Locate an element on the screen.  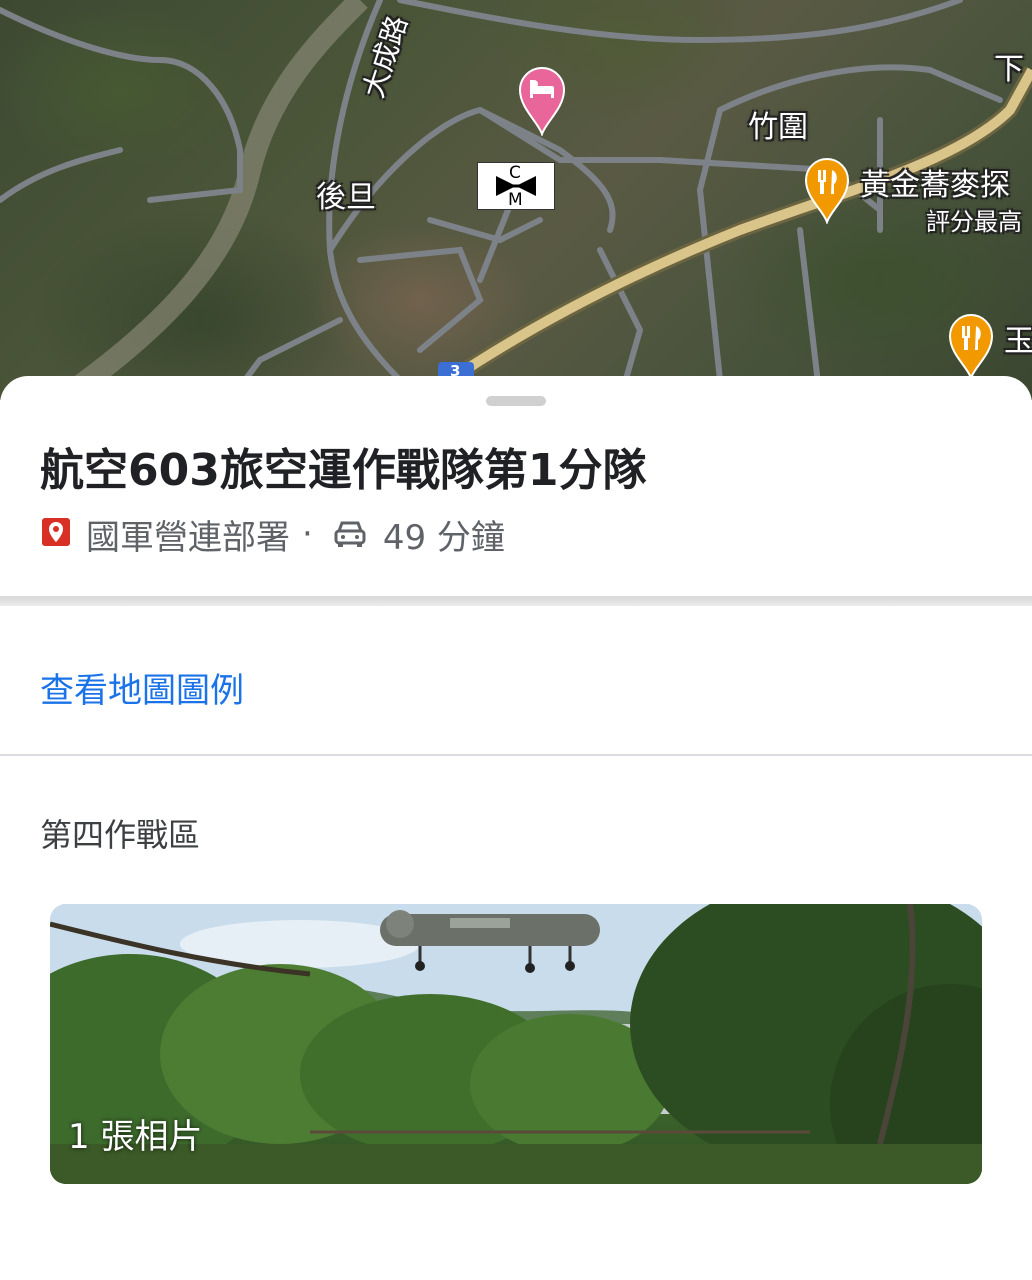
hotel-pin-icon is located at coordinates (542, 103).